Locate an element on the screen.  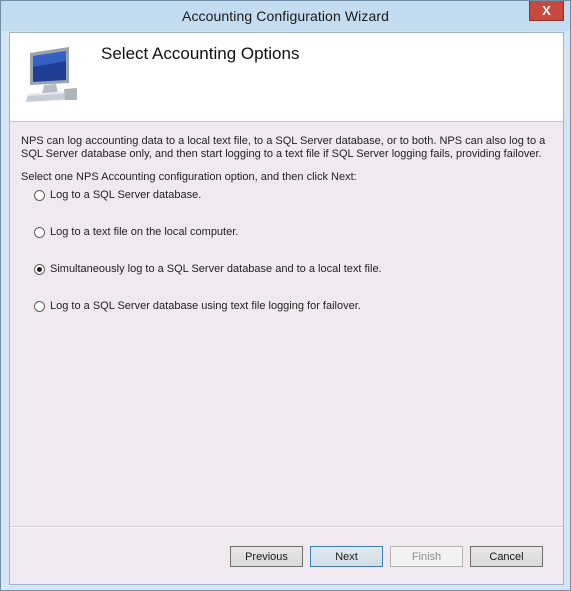
radio-button-selected is located at coordinates (39, 269).